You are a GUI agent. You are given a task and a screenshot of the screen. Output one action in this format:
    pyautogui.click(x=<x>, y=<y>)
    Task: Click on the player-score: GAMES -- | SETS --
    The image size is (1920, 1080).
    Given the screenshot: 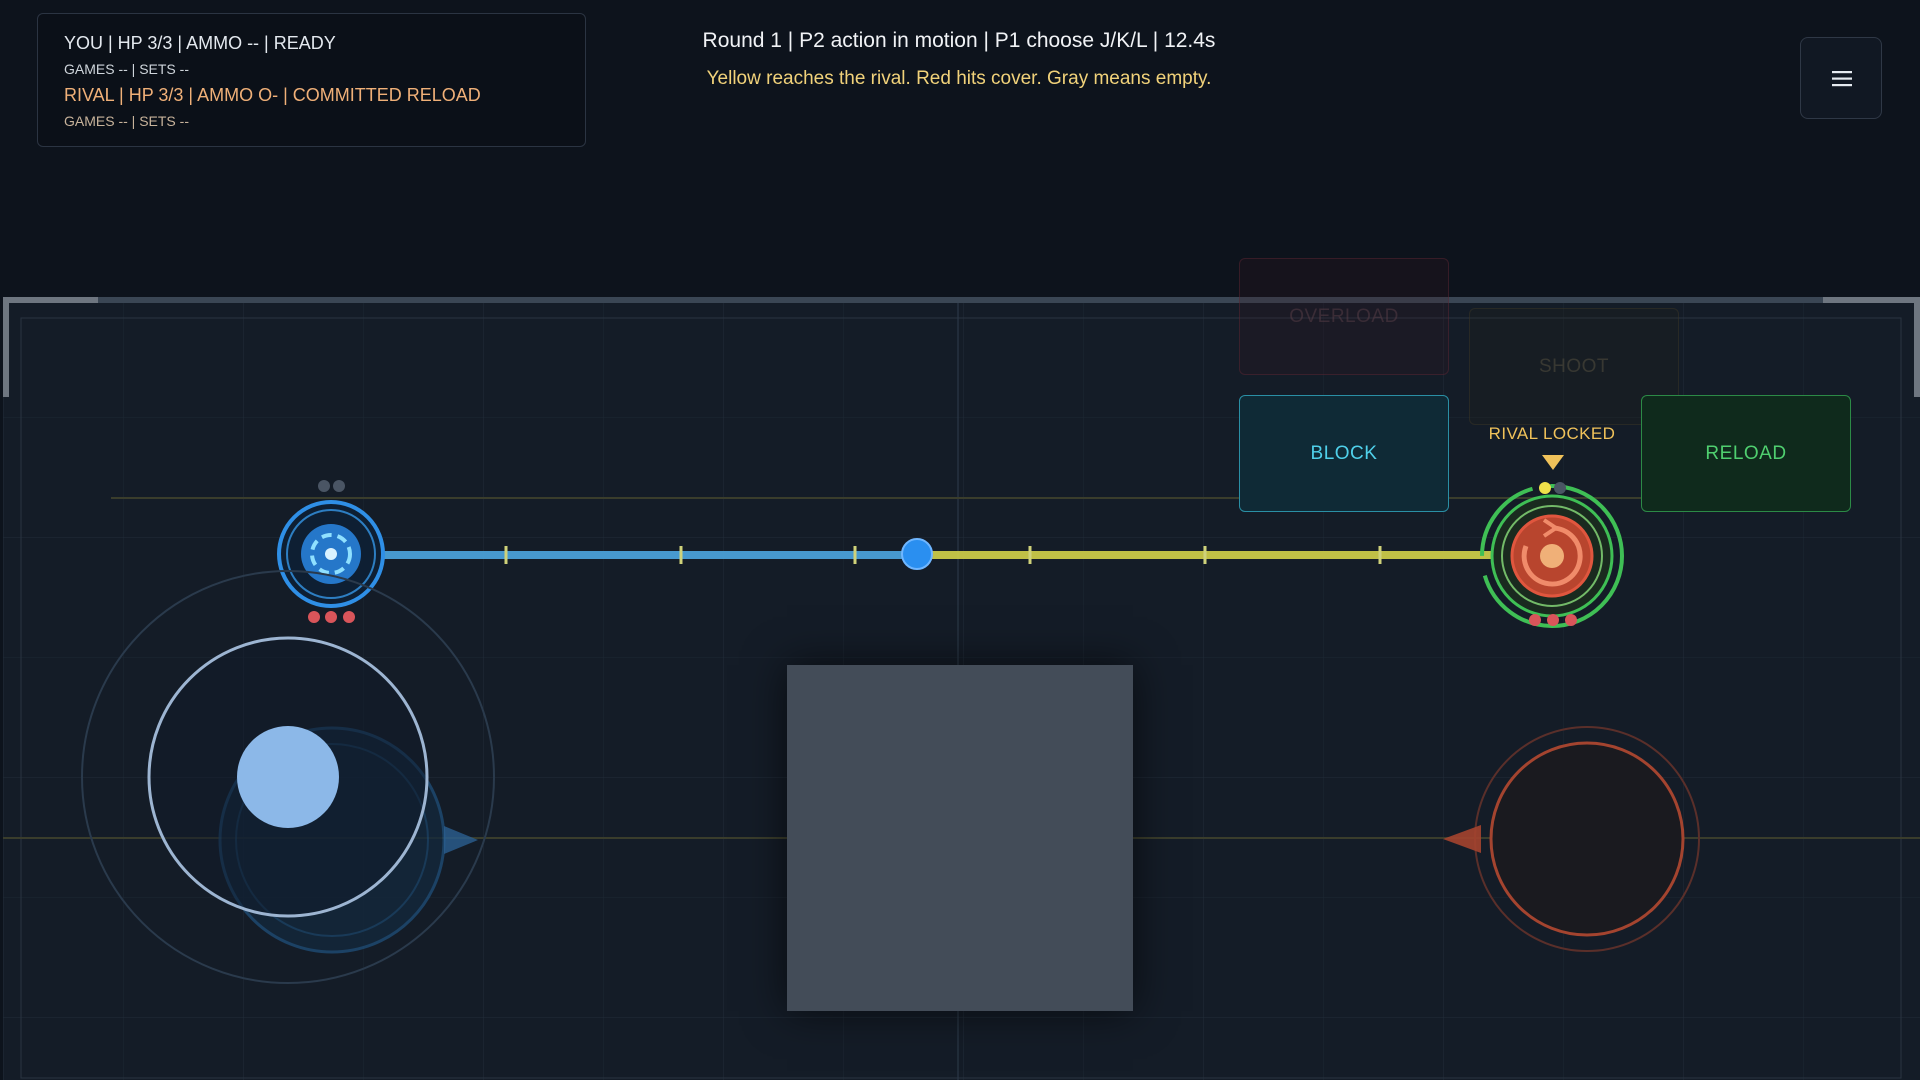 What is the action you would take?
    pyautogui.click(x=126, y=69)
    